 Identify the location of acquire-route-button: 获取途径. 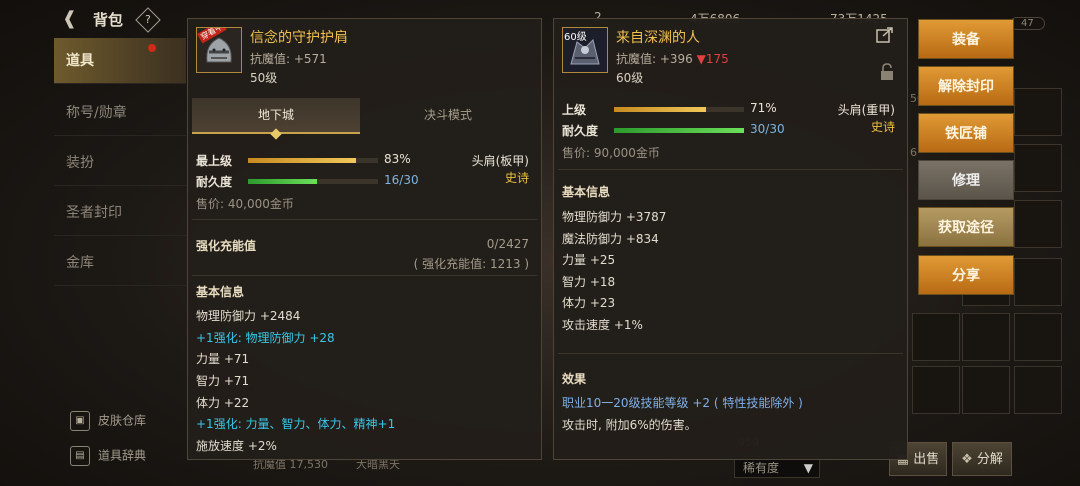
(966, 227).